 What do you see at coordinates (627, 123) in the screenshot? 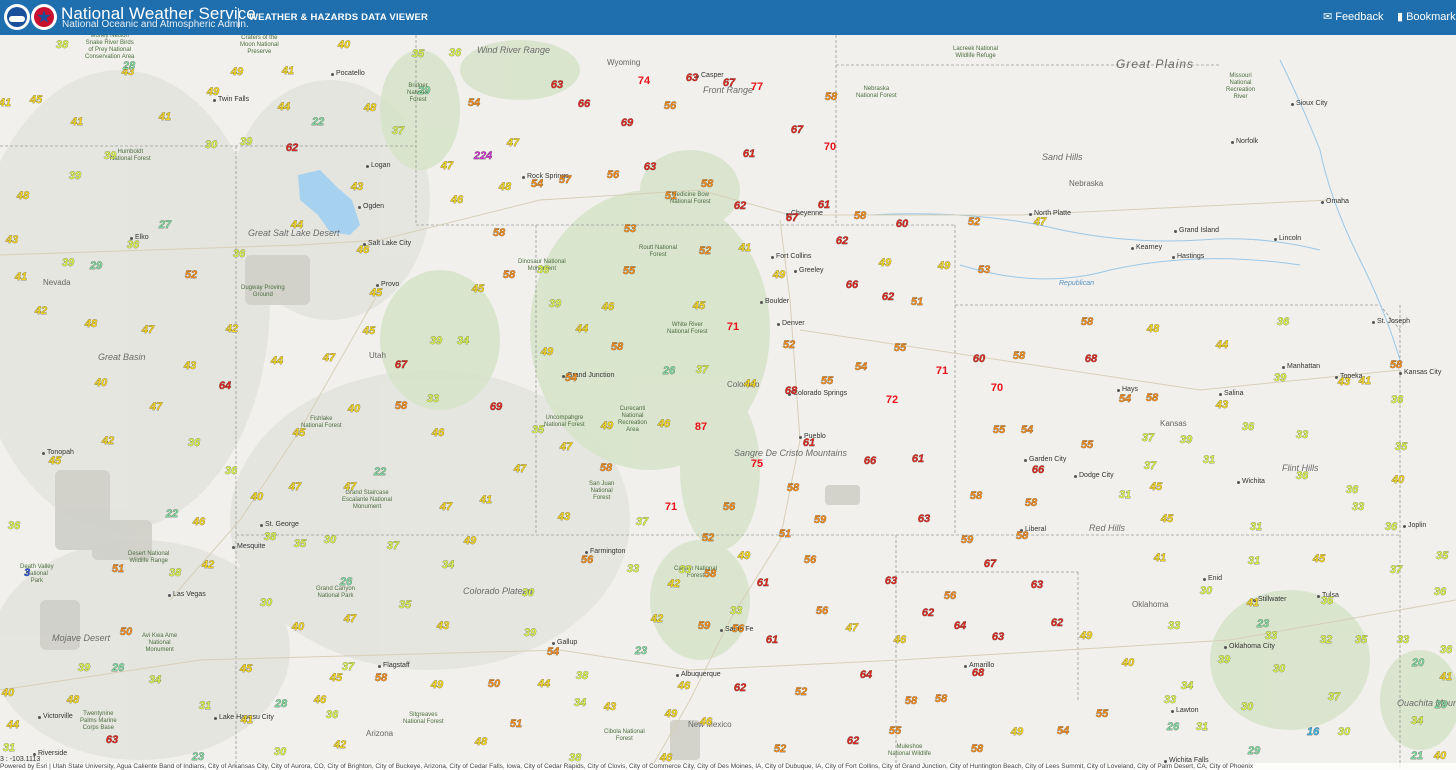
I see `temperature-observation: 69` at bounding box center [627, 123].